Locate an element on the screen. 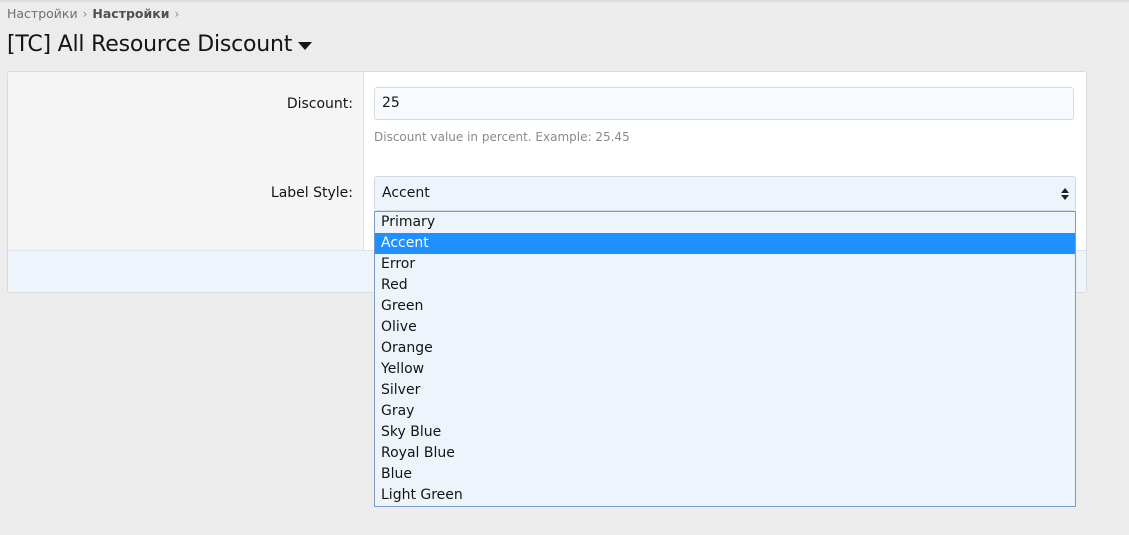 This screenshot has width=1129, height=535. dropdown-option-orange: Orange is located at coordinates (725, 348).